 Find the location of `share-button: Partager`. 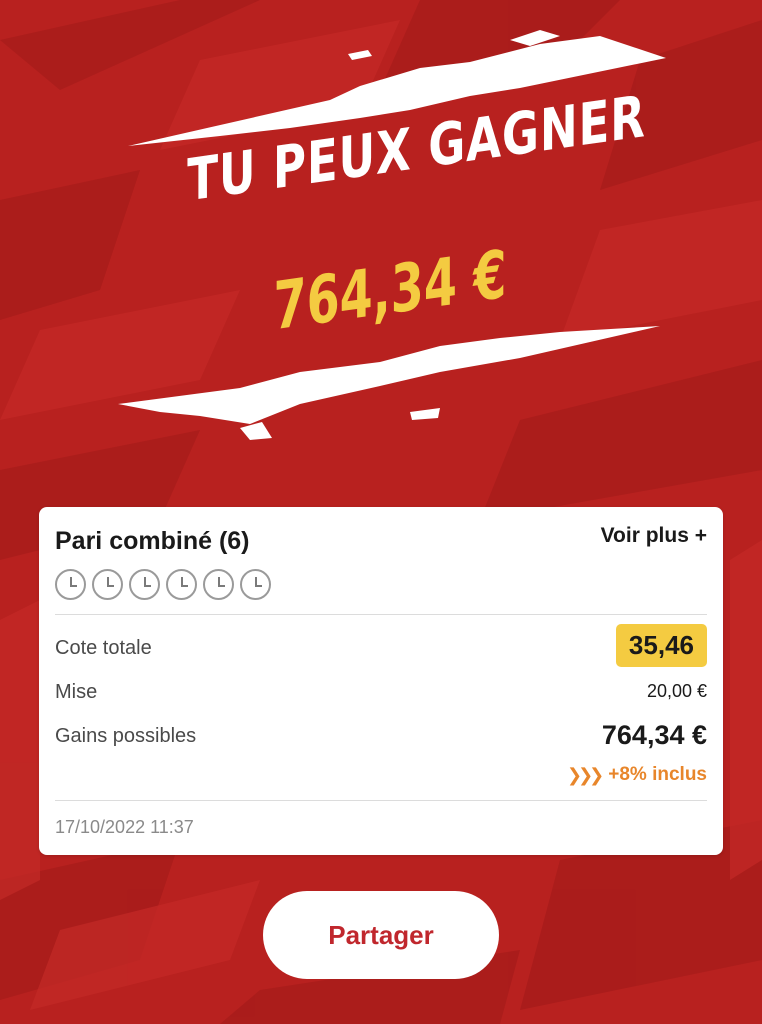

share-button: Partager is located at coordinates (381, 935).